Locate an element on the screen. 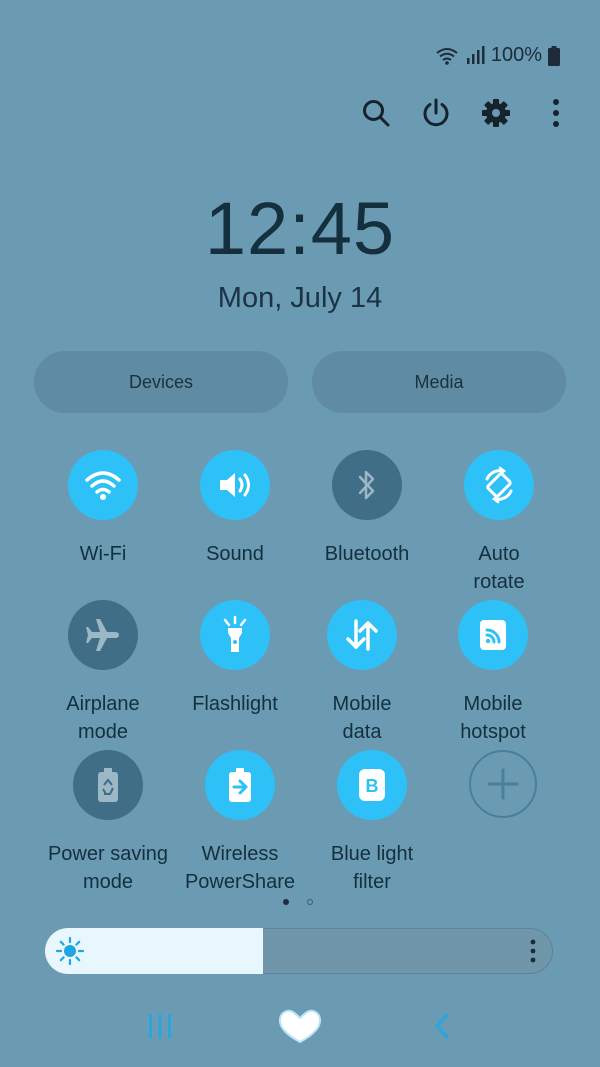  power-saving-toggle is located at coordinates (108, 785).